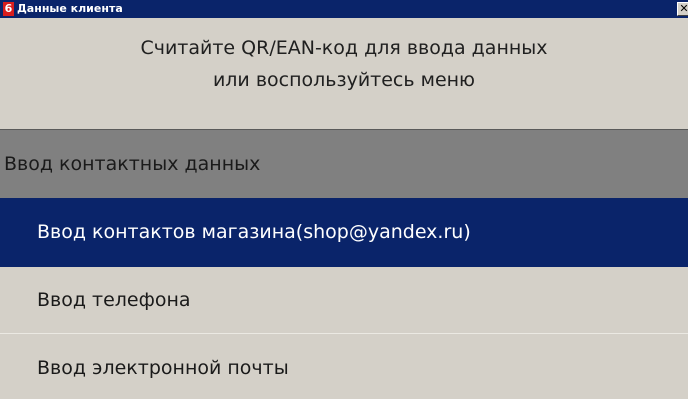  I want to click on close-icon: ✕, so click(683, 8).